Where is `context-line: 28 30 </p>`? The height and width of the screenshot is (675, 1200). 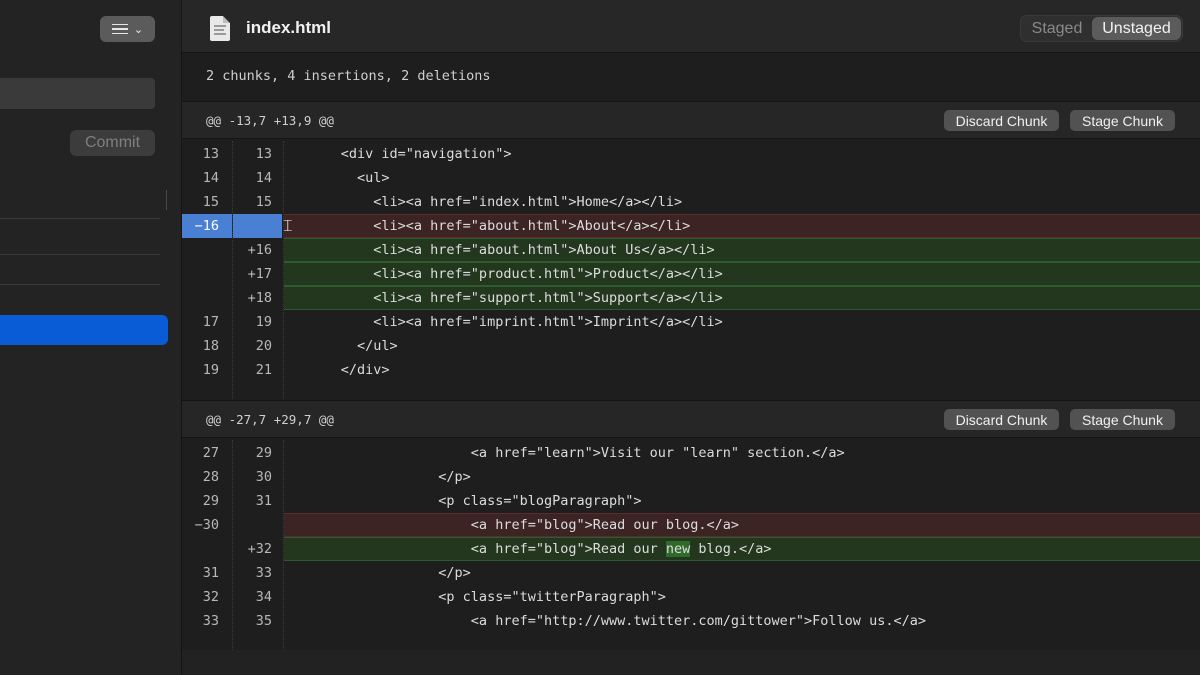
context-line: 28 30 </p> is located at coordinates (691, 477).